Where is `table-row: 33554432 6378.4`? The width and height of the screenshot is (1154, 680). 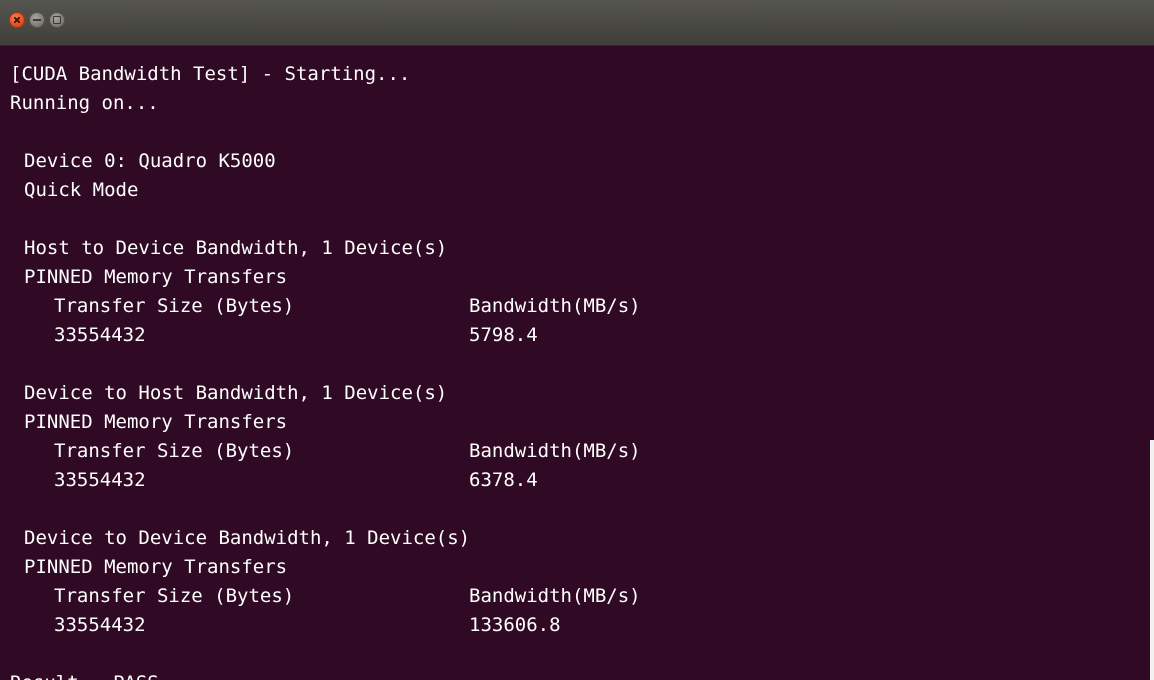 table-row: 33554432 6378.4 is located at coordinates (582, 480).